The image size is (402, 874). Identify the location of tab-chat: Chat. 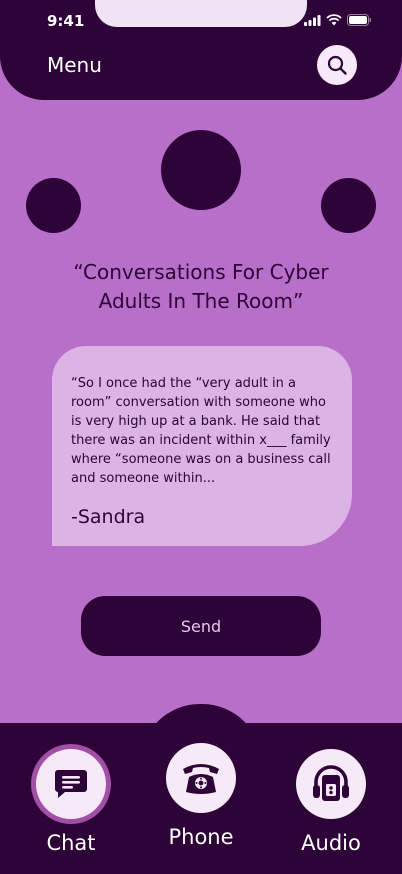
(71, 802).